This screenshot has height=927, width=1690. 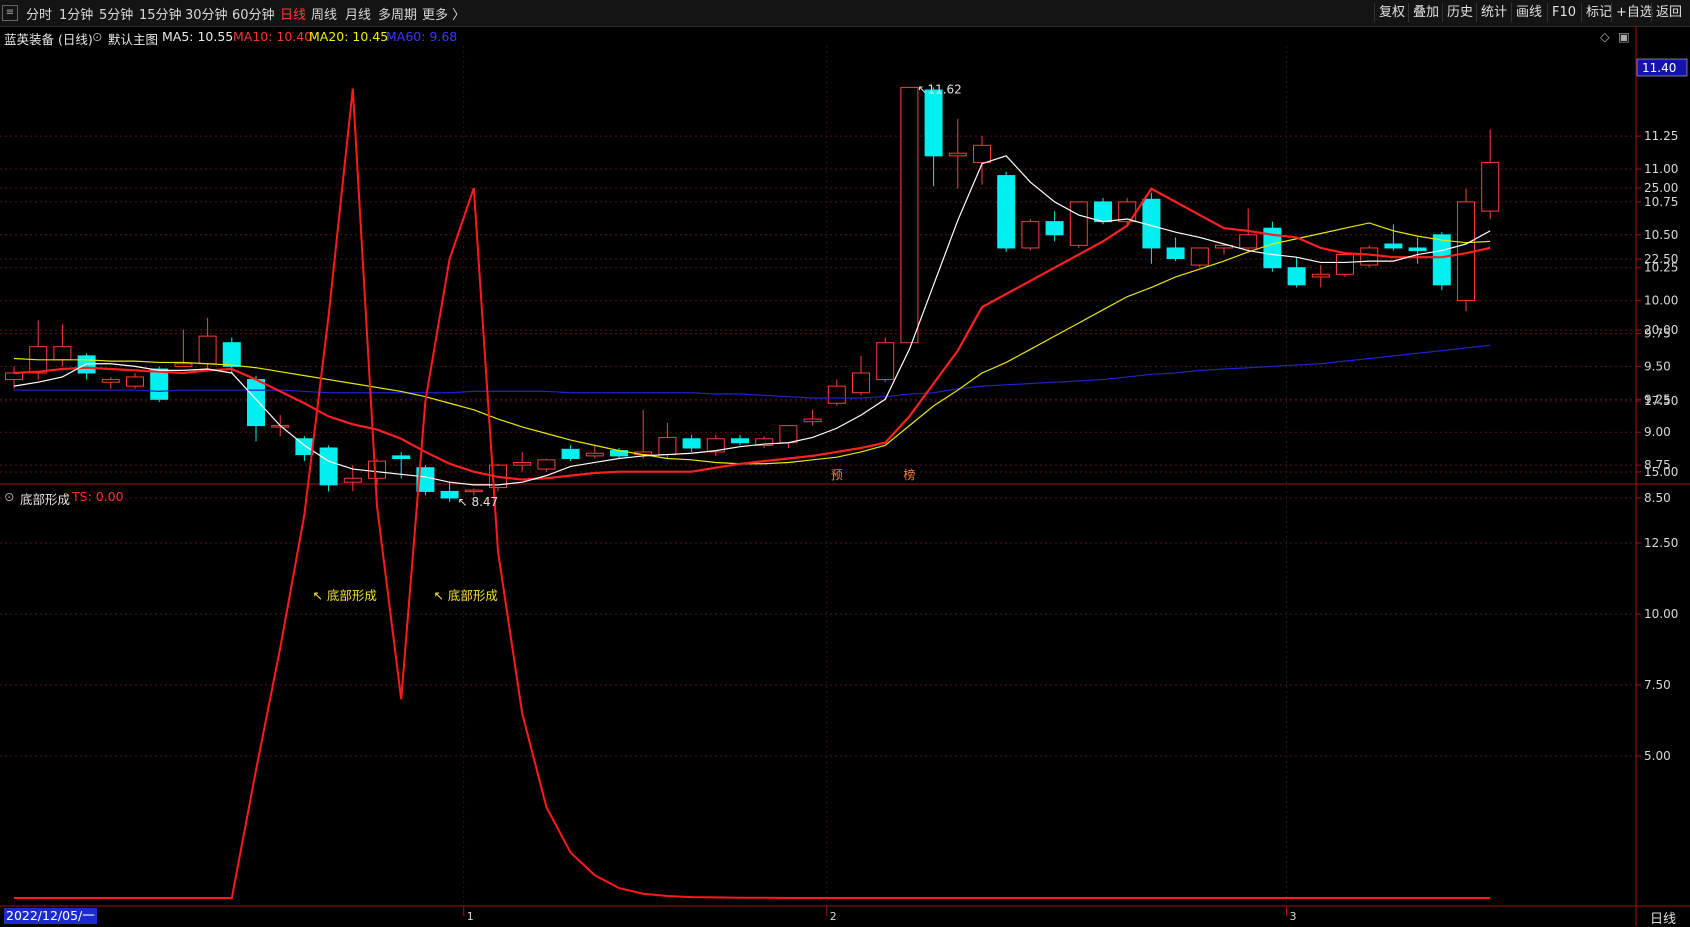 I want to click on tab-period-10: 更多 〉, so click(x=443, y=13).